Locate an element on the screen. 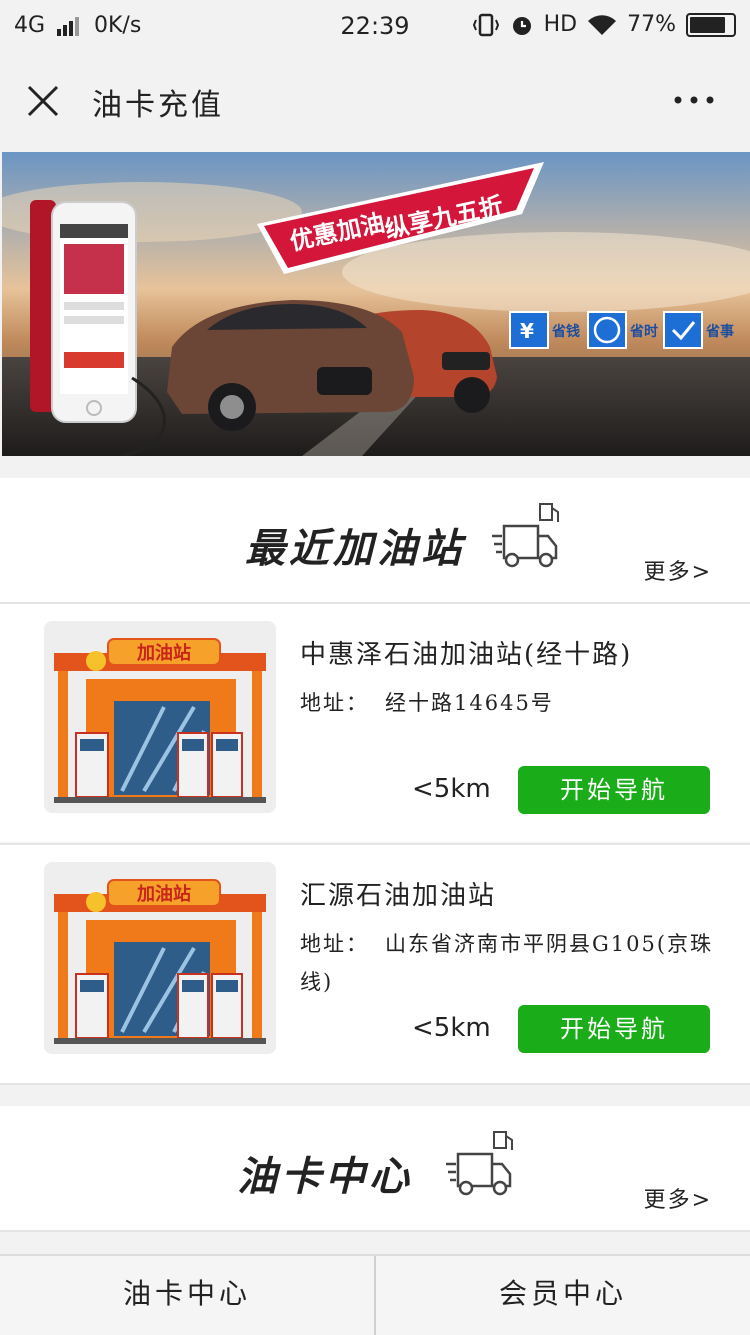 The image size is (750, 1335). station-name: 中惠泽石油加油站(经十路) is located at coordinates (466, 655).